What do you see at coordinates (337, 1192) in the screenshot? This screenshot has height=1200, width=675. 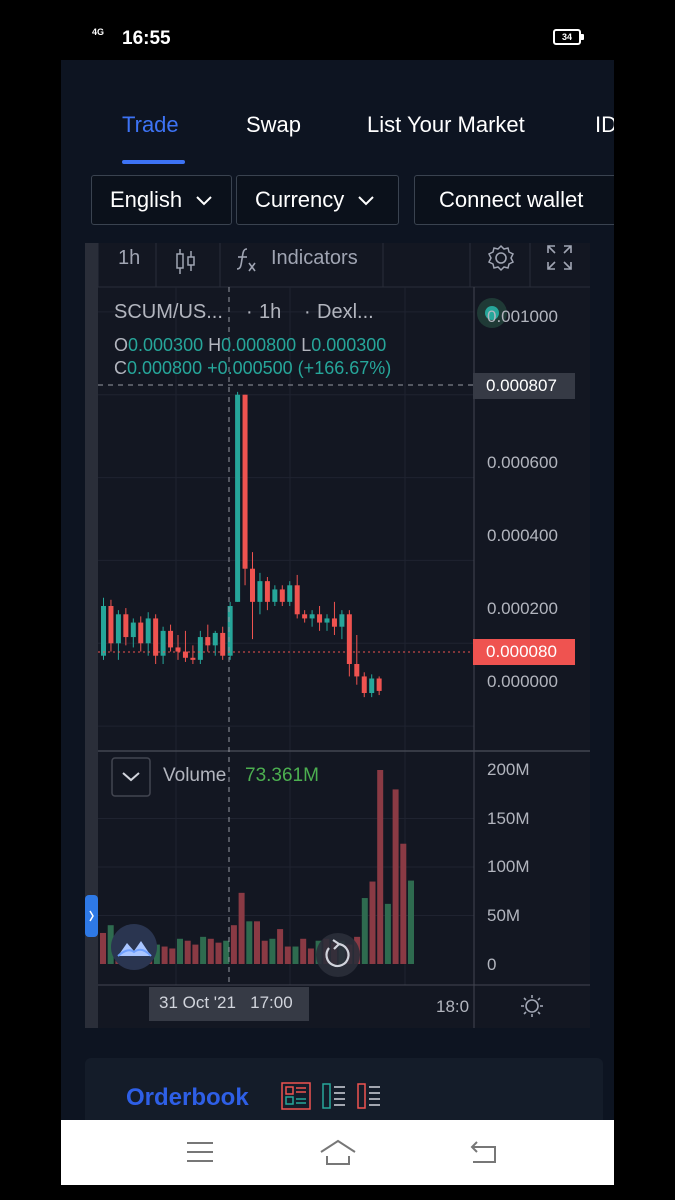 I see `bottom-edge` at bounding box center [337, 1192].